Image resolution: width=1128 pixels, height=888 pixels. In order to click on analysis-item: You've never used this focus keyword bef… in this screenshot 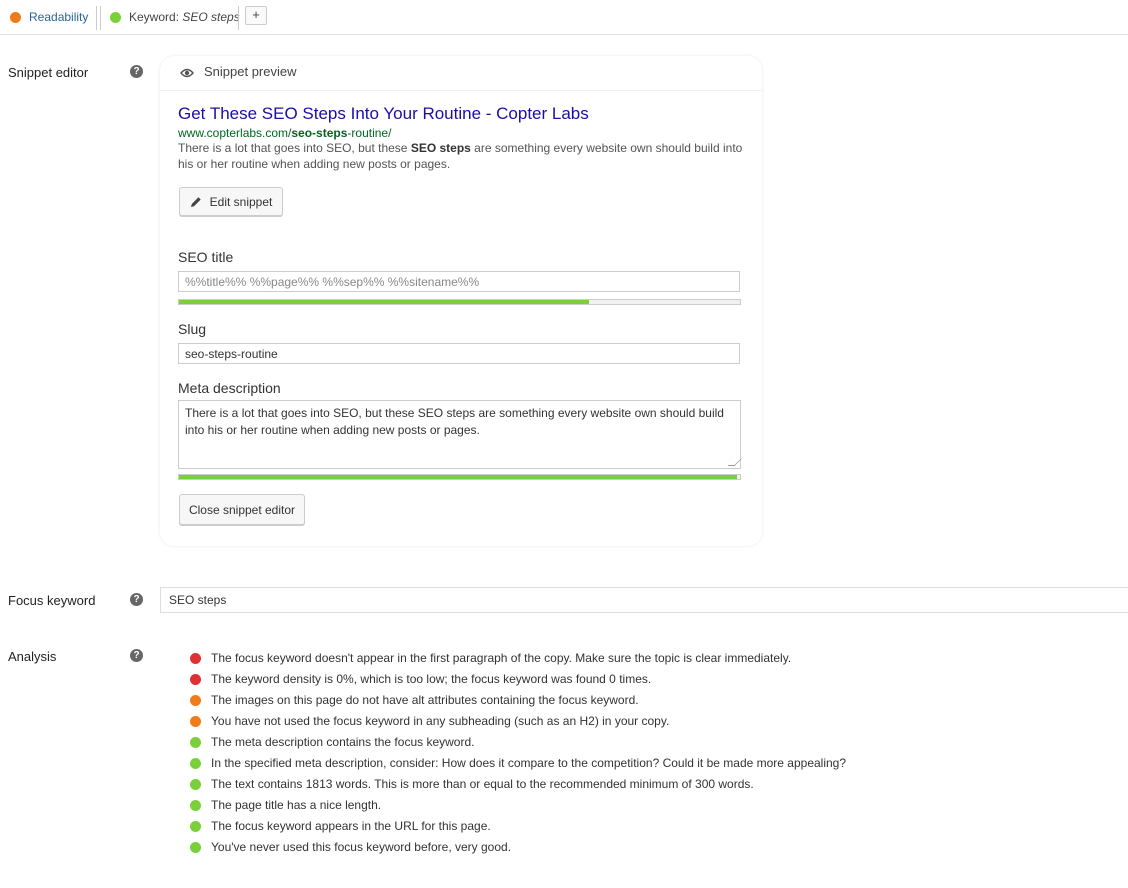, I will do `click(350, 847)`.